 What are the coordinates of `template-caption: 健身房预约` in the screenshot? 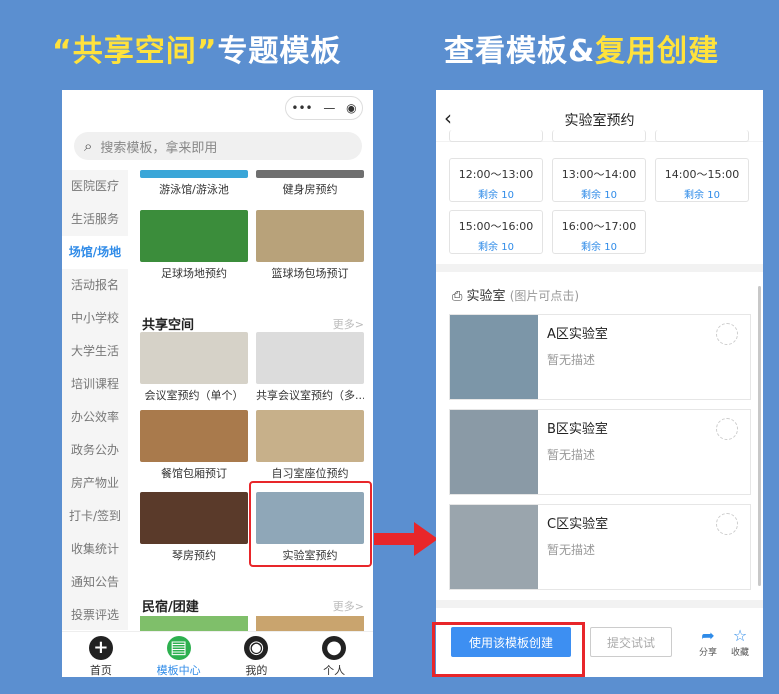 It's located at (310, 189).